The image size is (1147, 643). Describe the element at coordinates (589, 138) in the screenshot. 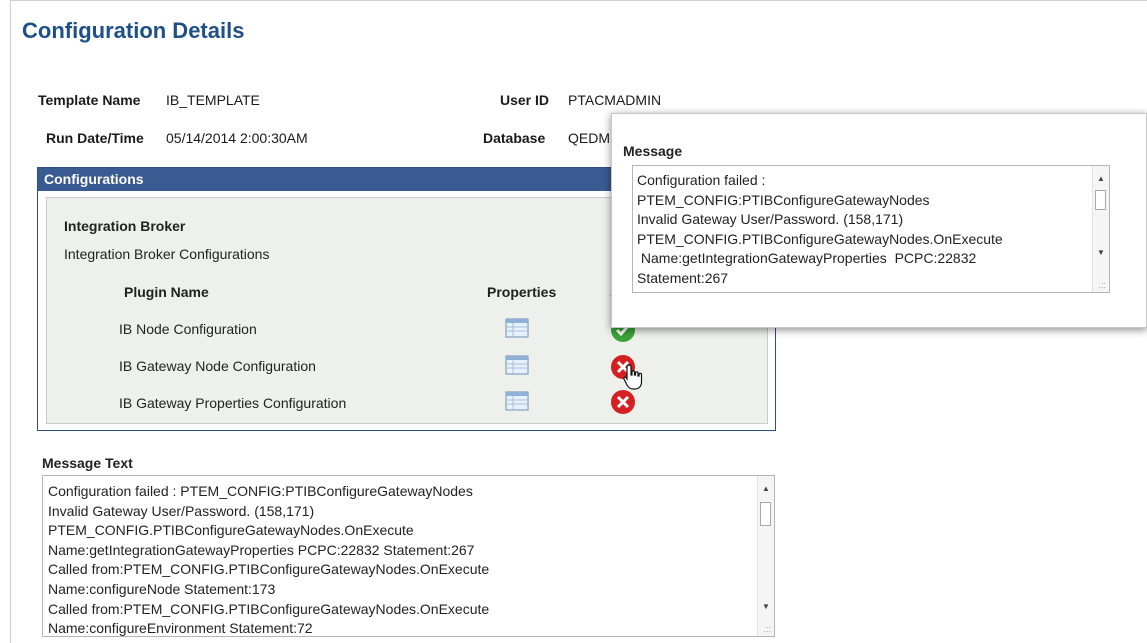

I see `database-value: QEDM` at that location.